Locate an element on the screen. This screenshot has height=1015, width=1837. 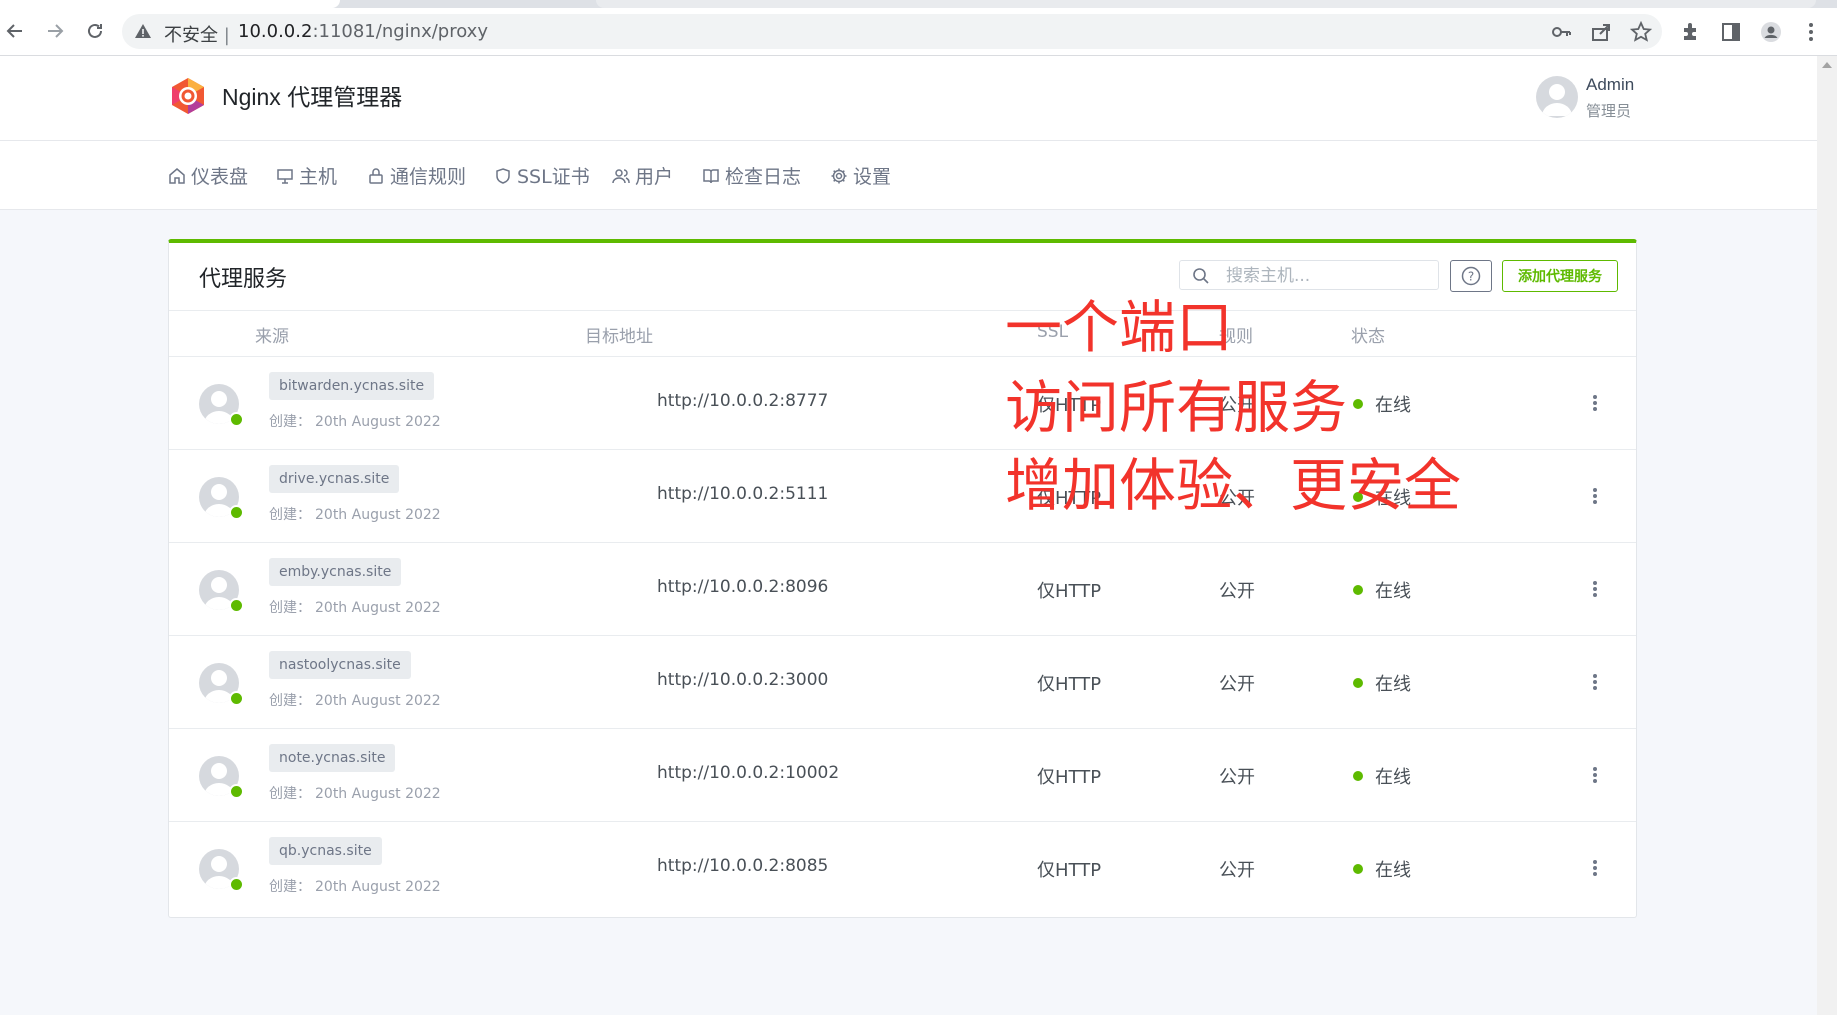
app-brand: Nginx 代理管理器 is located at coordinates (312, 95).